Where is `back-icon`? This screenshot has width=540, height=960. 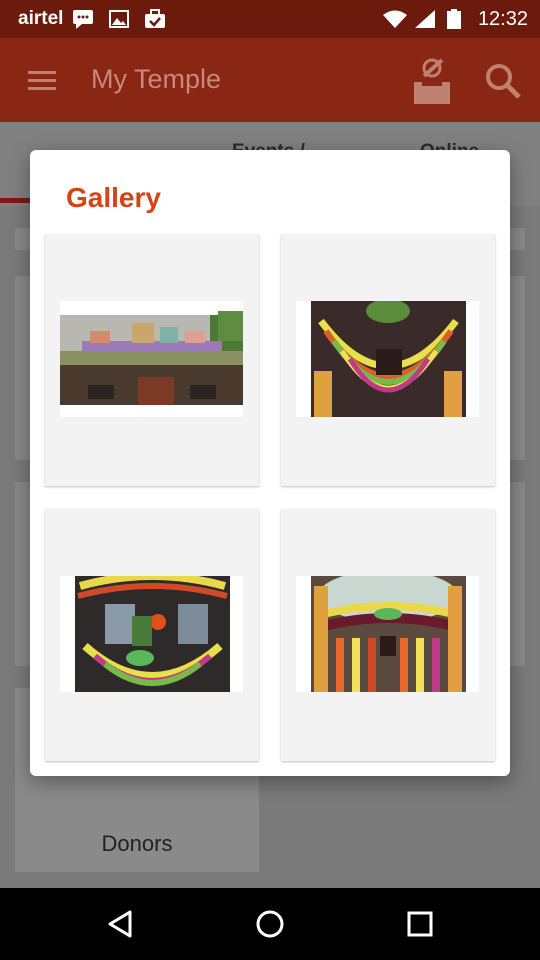 back-icon is located at coordinates (120, 924).